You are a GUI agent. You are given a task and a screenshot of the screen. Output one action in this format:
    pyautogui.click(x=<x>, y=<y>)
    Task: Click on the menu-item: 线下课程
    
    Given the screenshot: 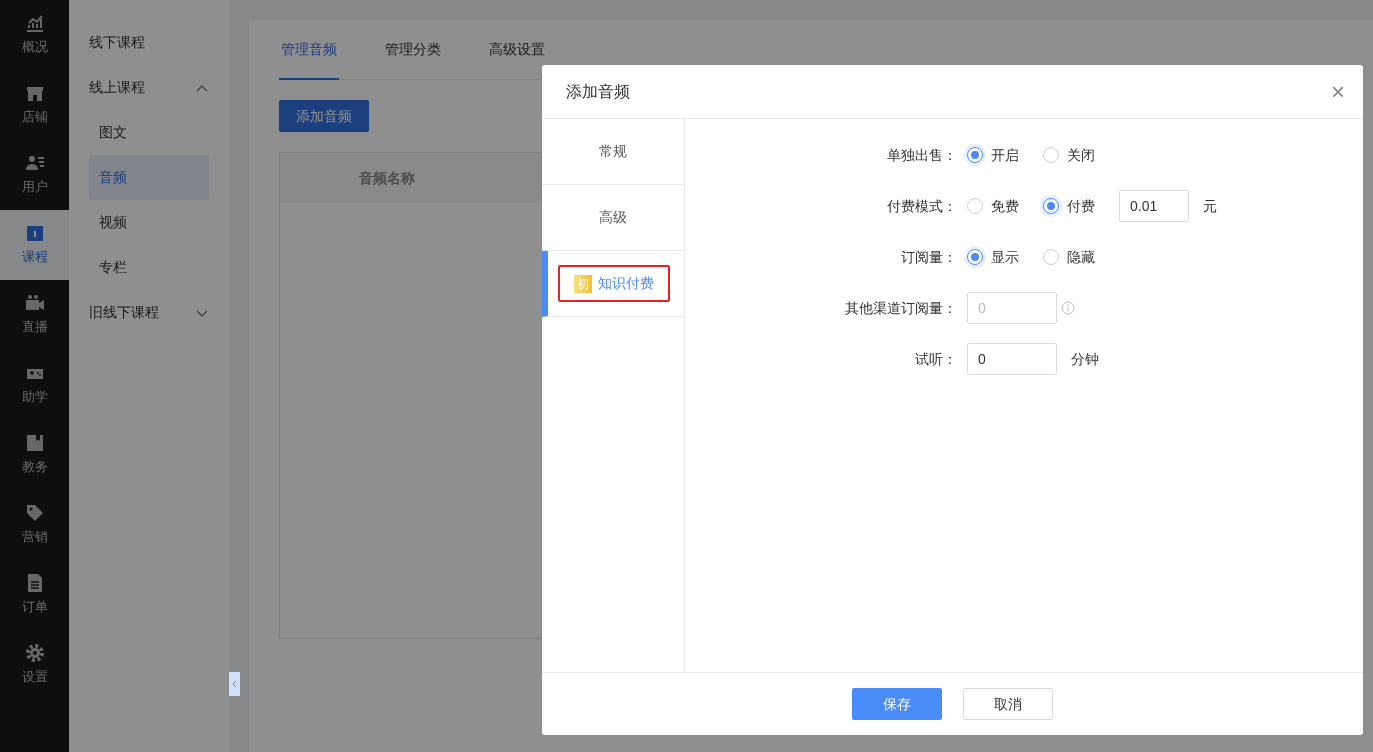 What is the action you would take?
    pyautogui.click(x=149, y=42)
    